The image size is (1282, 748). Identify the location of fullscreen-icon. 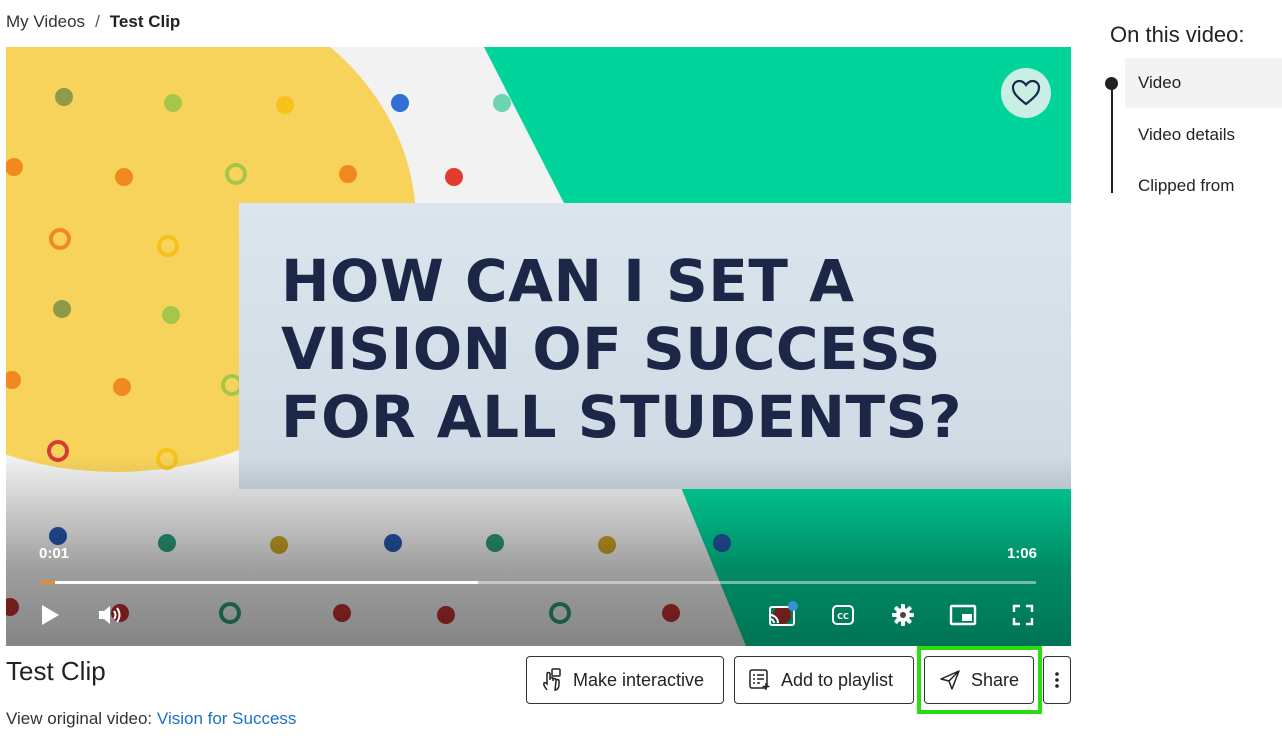
(1023, 615).